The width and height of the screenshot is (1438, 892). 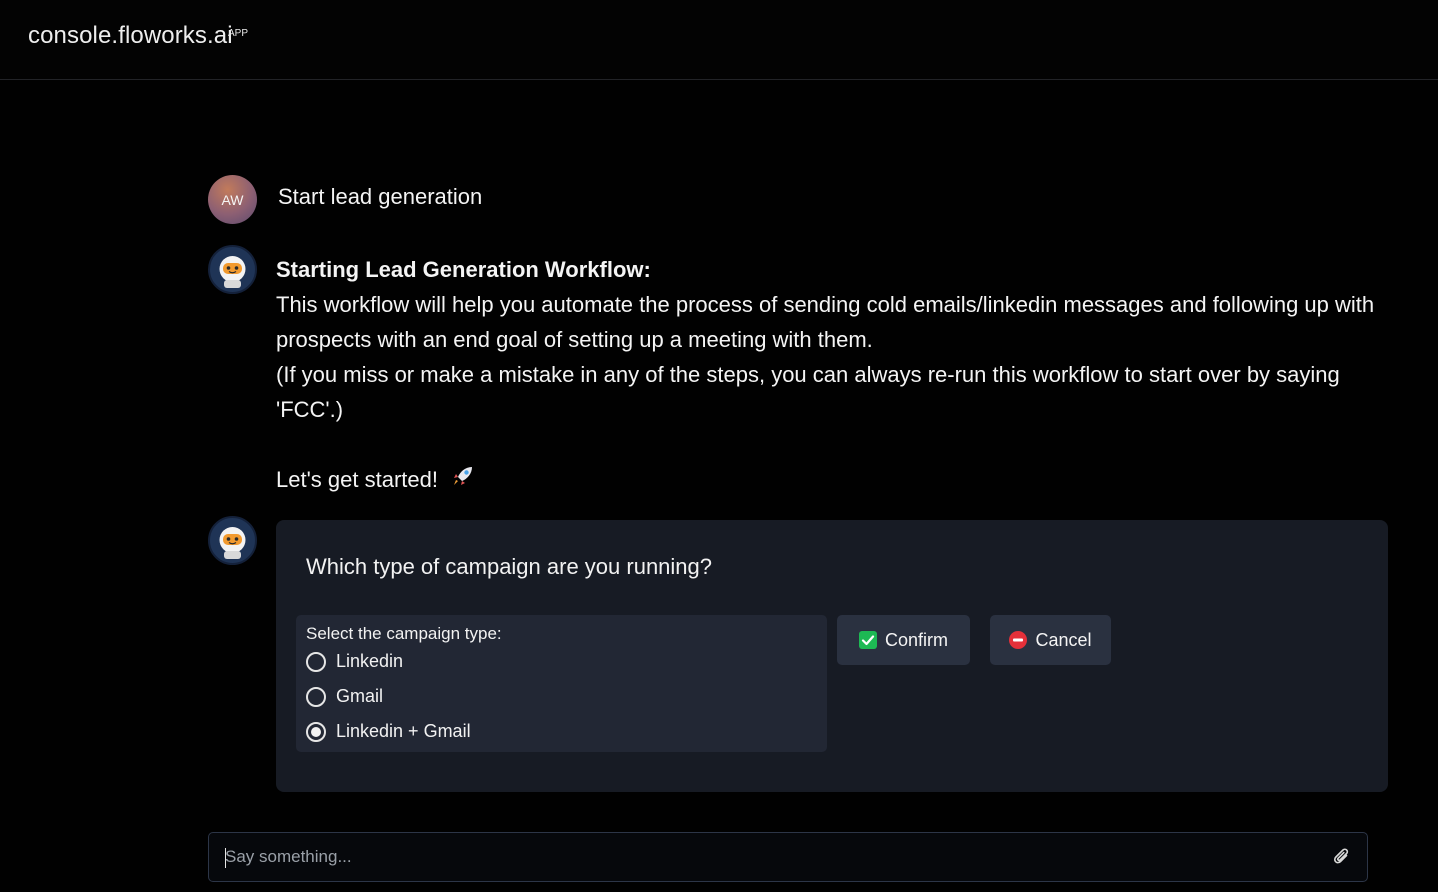 I want to click on user-avatar-initials: AW, so click(x=232, y=199).